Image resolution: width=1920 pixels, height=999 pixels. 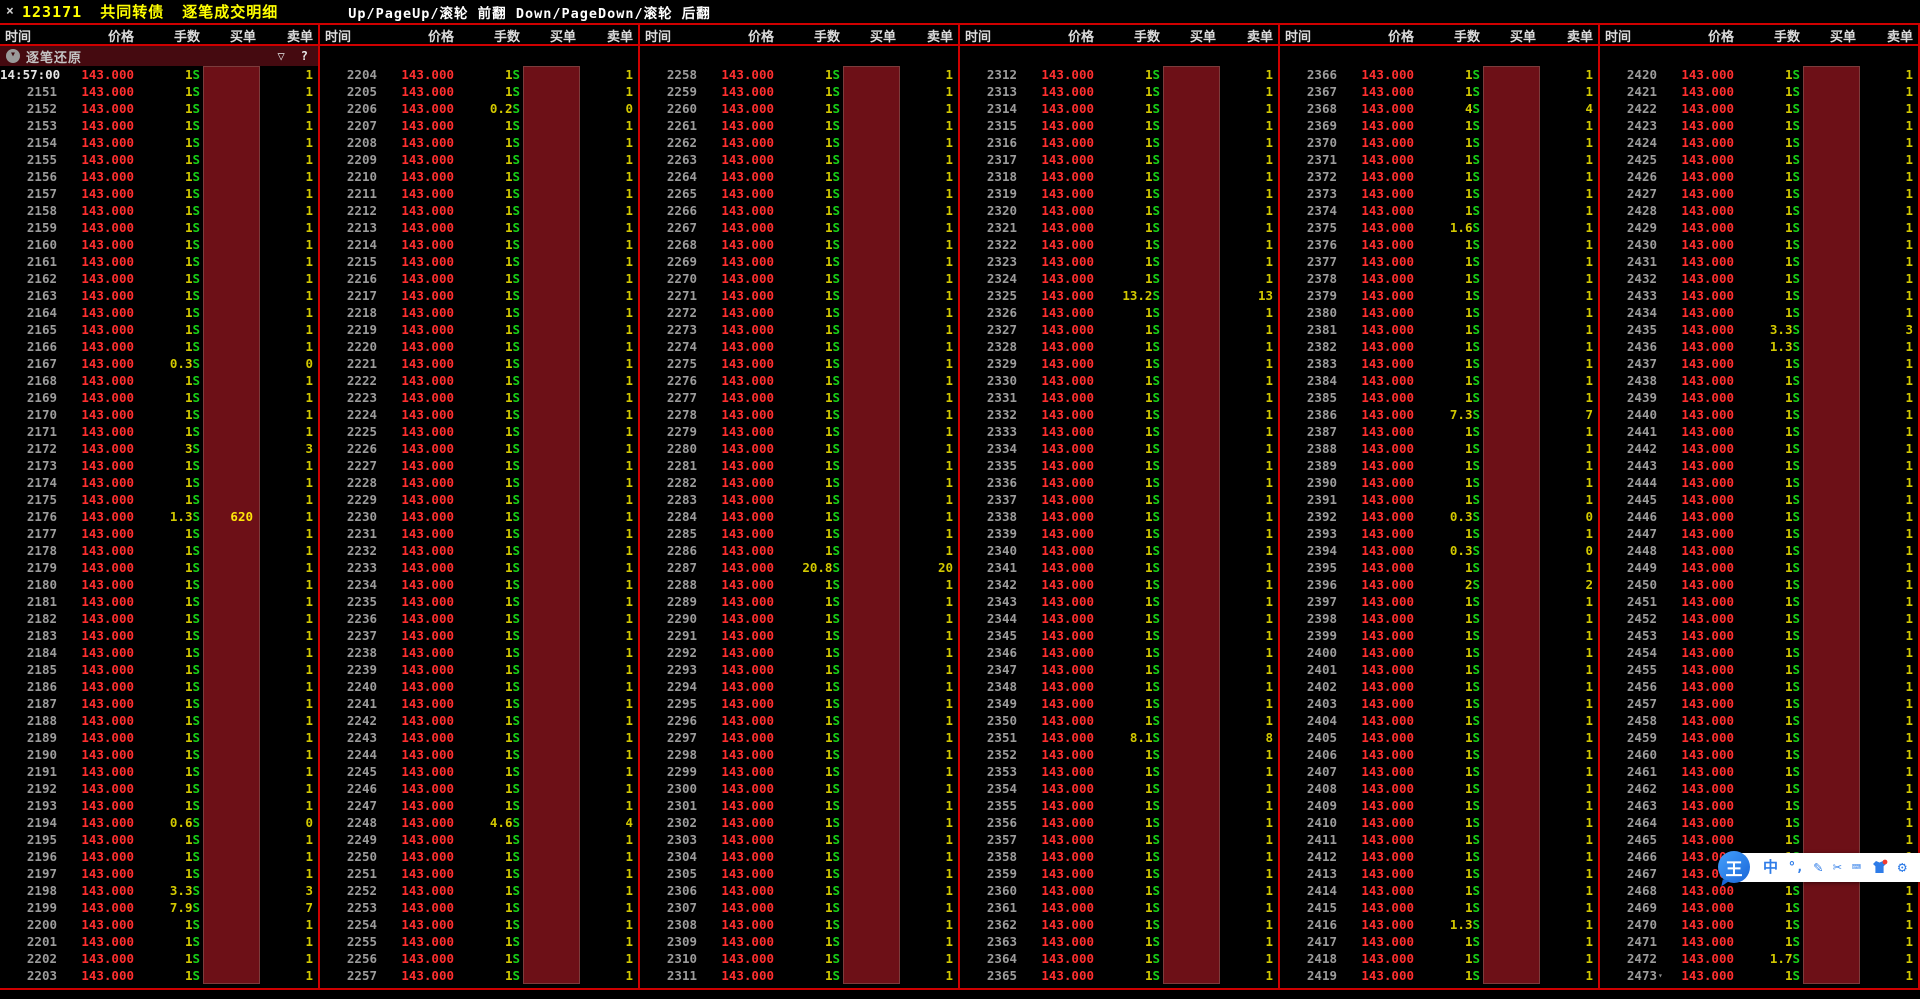 I want to click on tick-row: 2388 143.000 1S 1, so click(x=1439, y=448).